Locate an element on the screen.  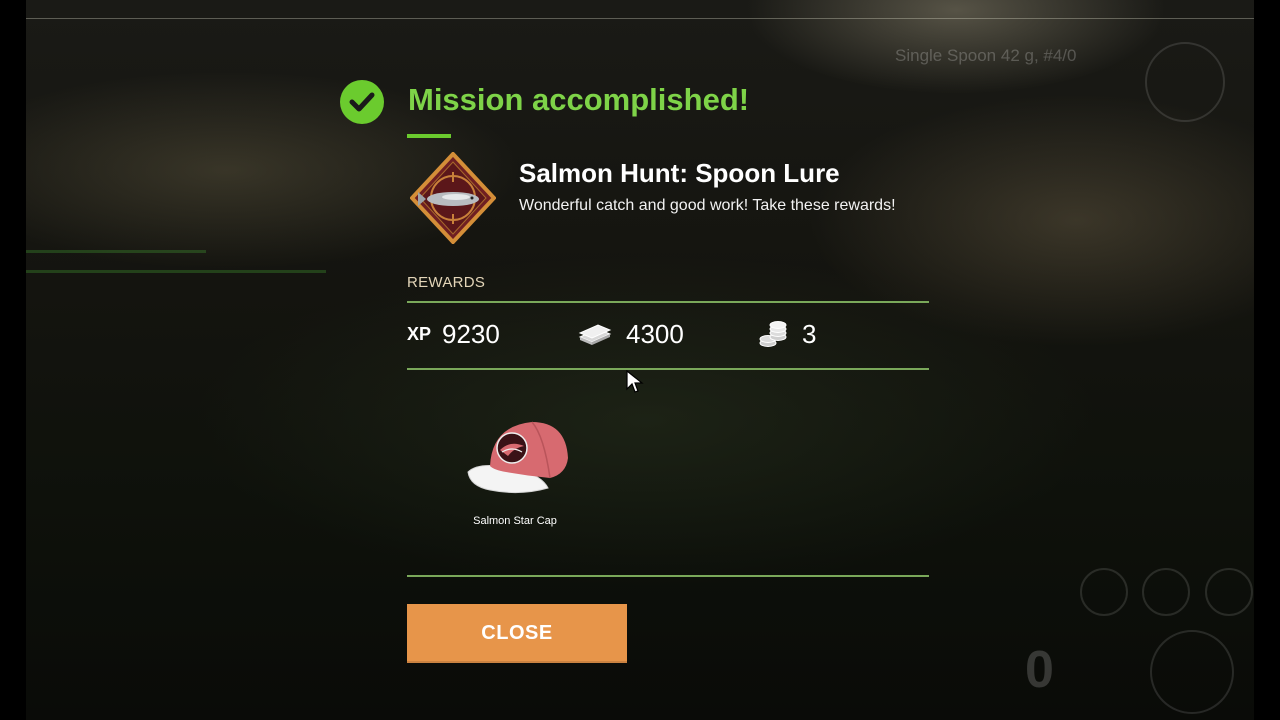
cursor-icon is located at coordinates (635, 384).